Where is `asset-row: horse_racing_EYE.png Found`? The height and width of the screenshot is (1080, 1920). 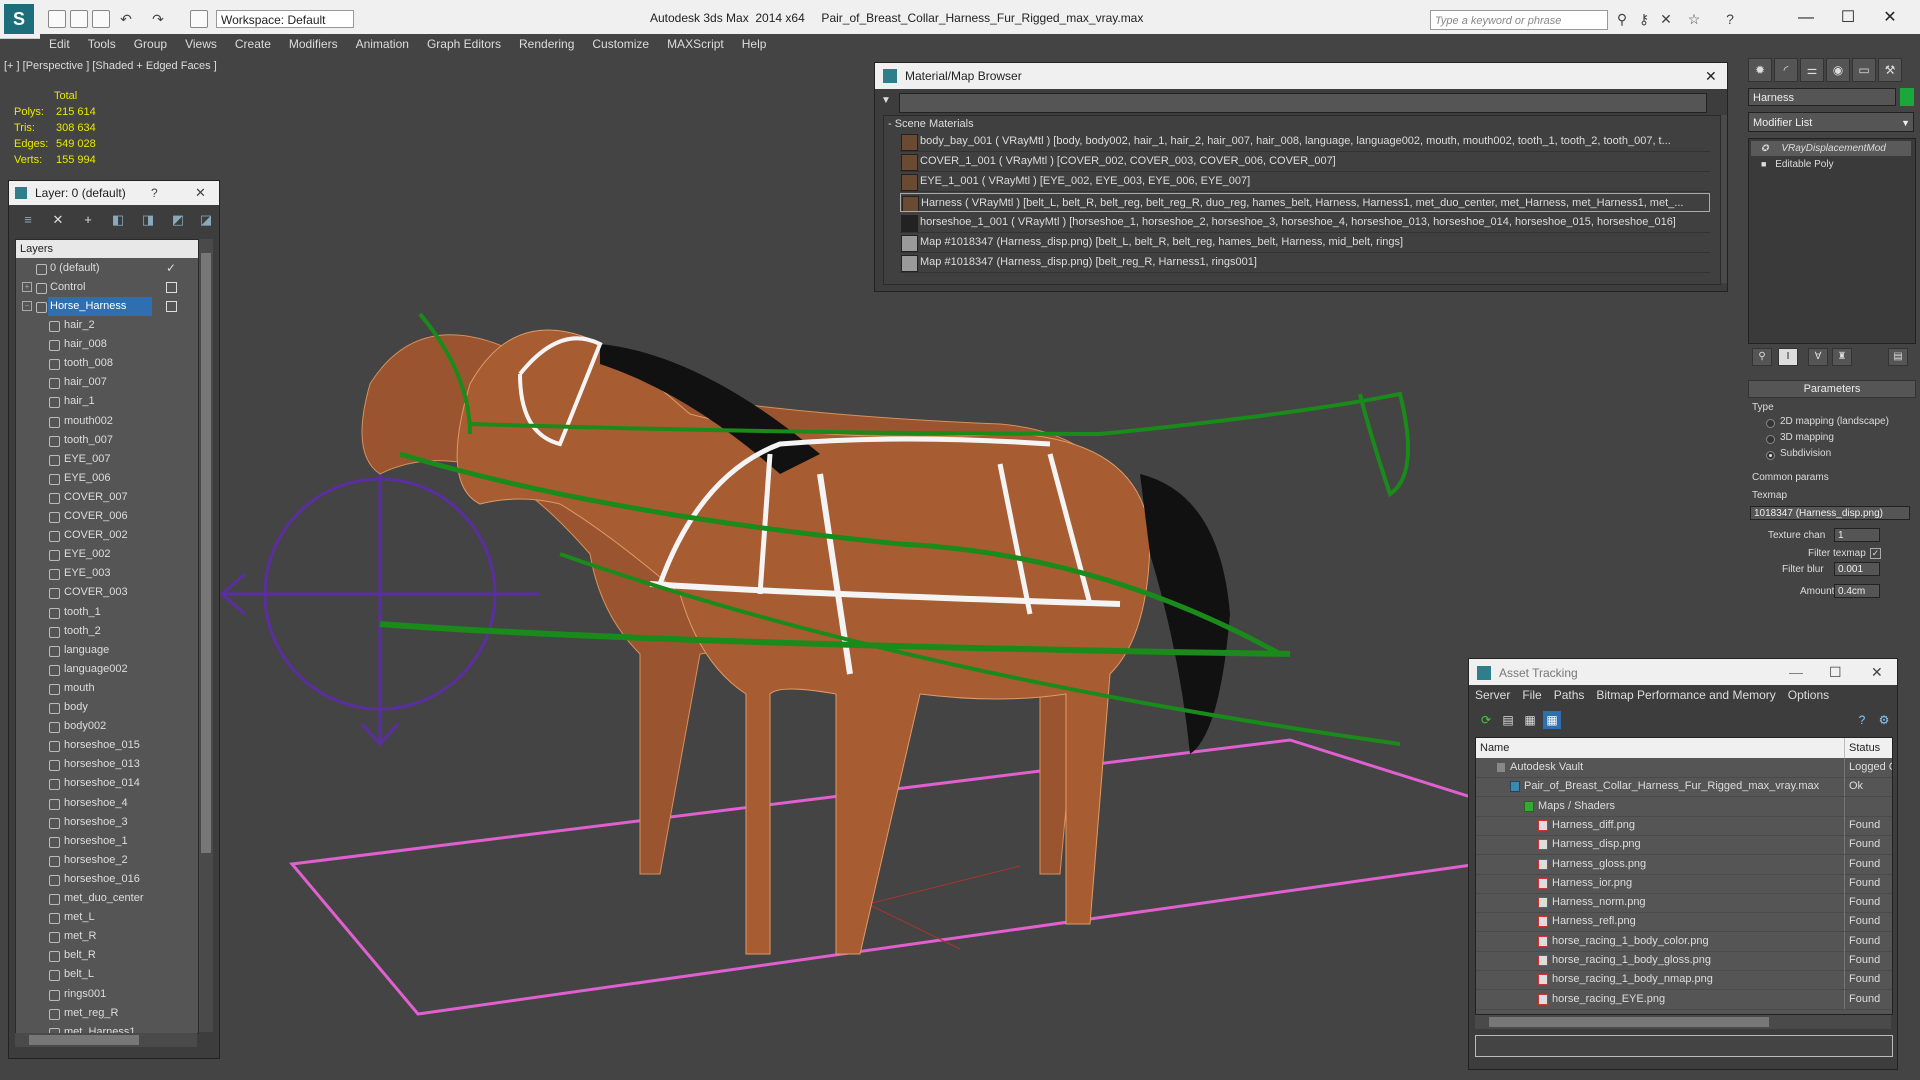 asset-row: horse_racing_EYE.png Found is located at coordinates (1684, 999).